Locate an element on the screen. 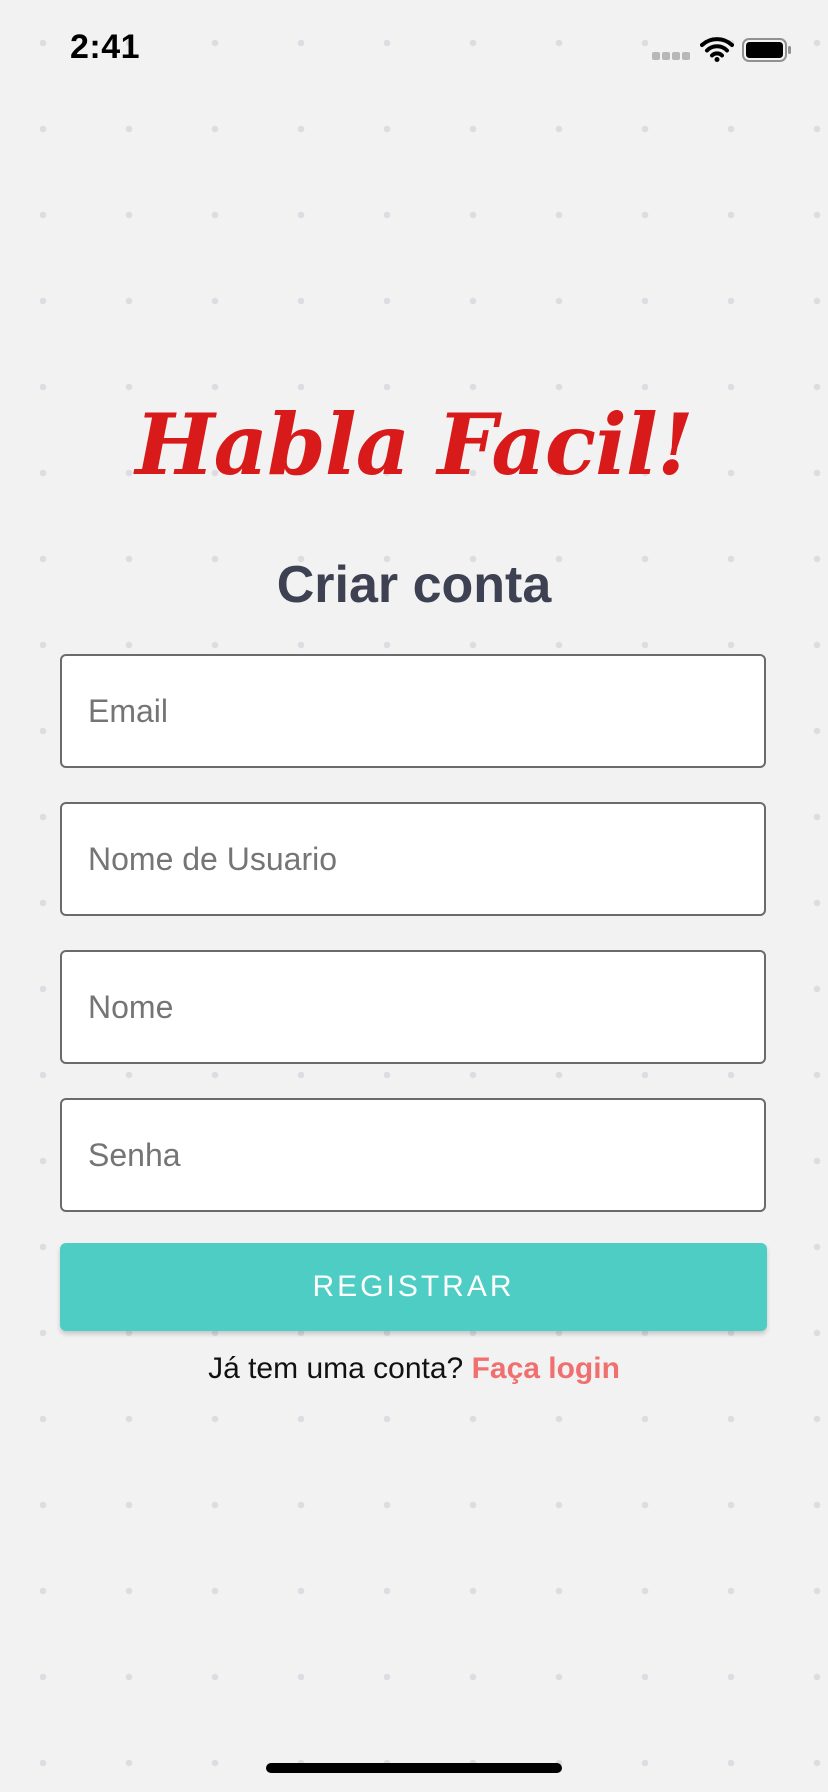 This screenshot has height=1792, width=828. status-bar: 2:41 is located at coordinates (414, 50).